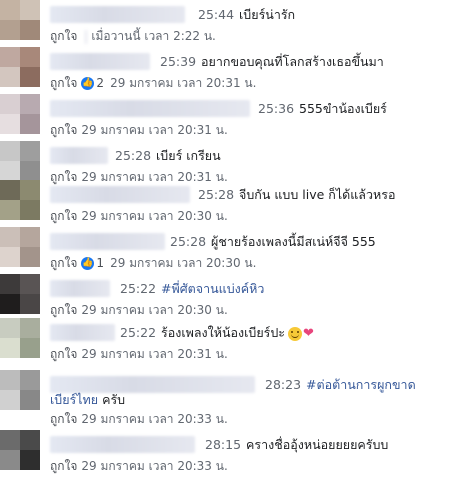 The image size is (469, 480). I want to click on comment-content: 25:22 ร้องเพลงให้น้องเบียร์ปะ ❤, so click(217, 333).